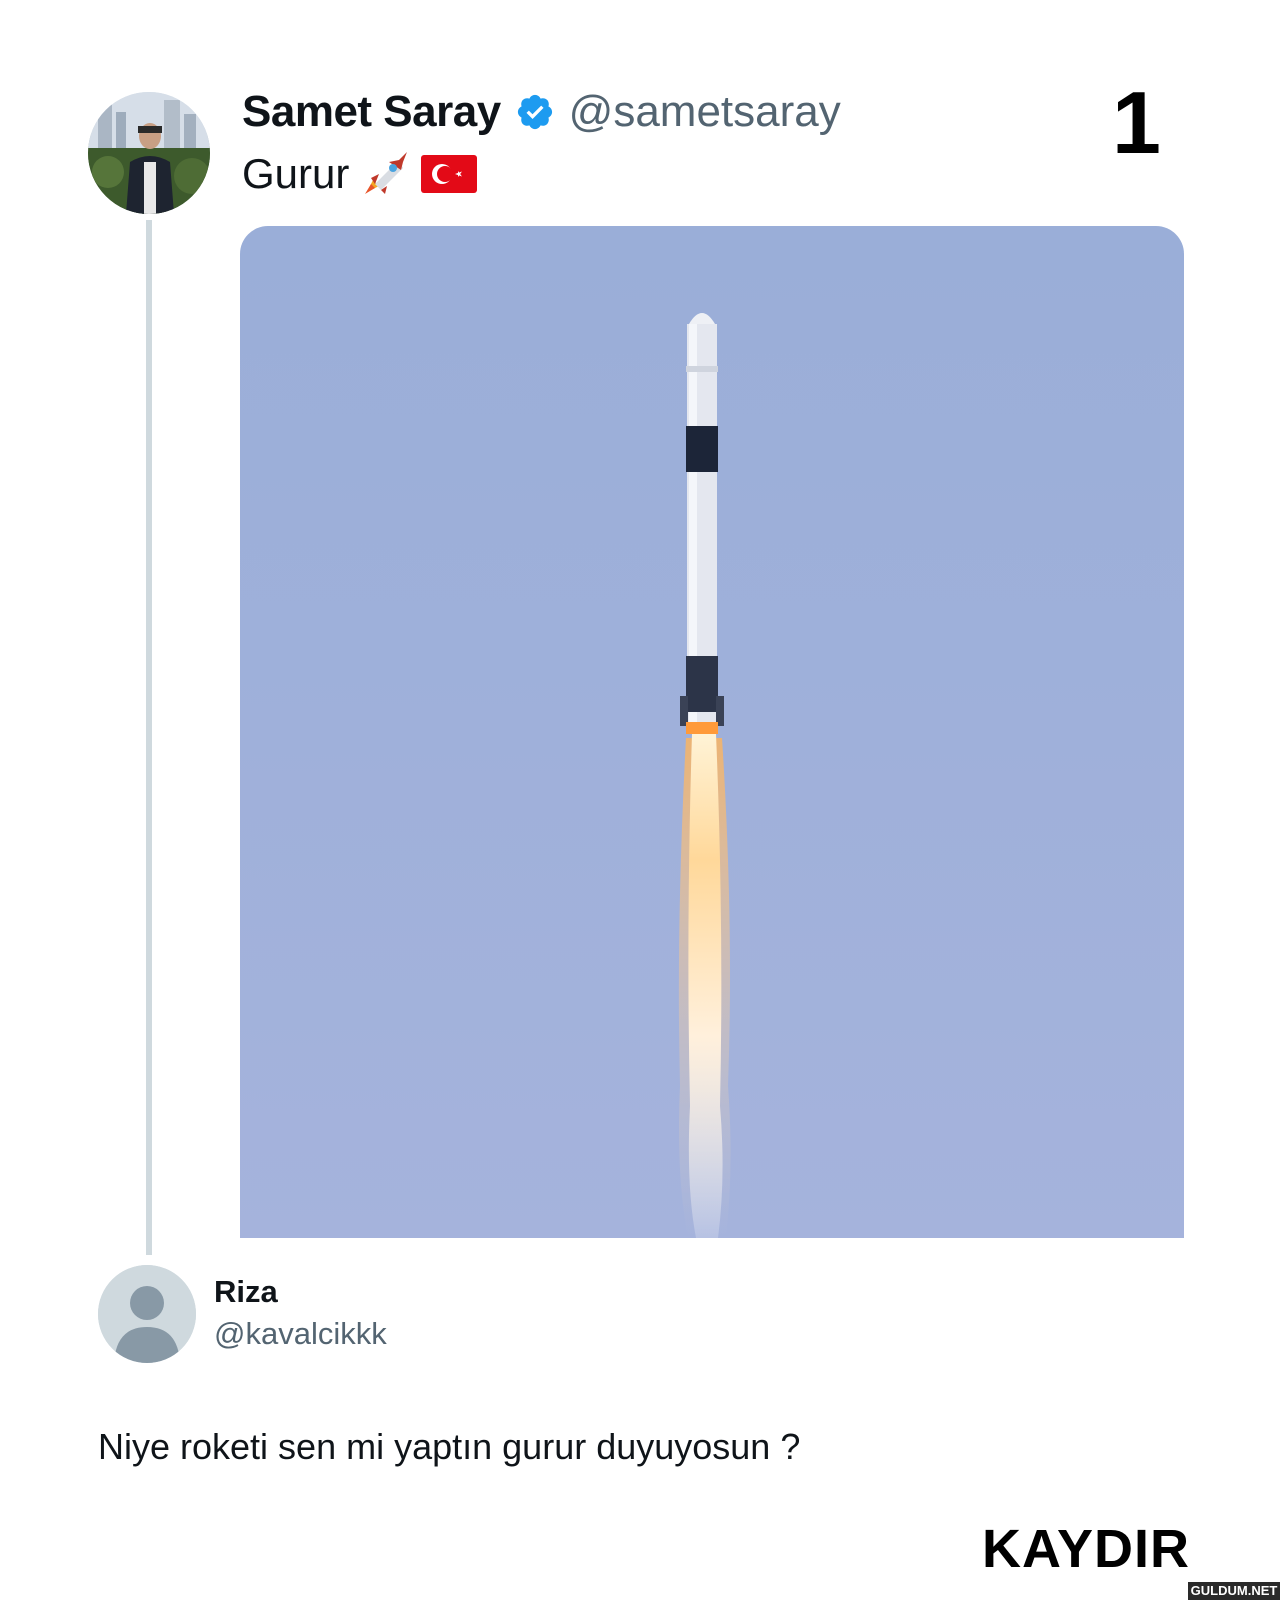 This screenshot has width=1280, height=1600. Describe the element at coordinates (1136, 122) in the screenshot. I see `slide-number: 1` at that location.